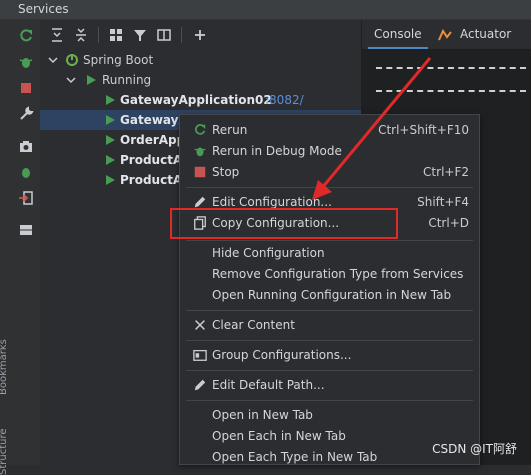 This screenshot has height=475, width=531. Describe the element at coordinates (372, 128) in the screenshot. I see `annotation-arrow` at that location.